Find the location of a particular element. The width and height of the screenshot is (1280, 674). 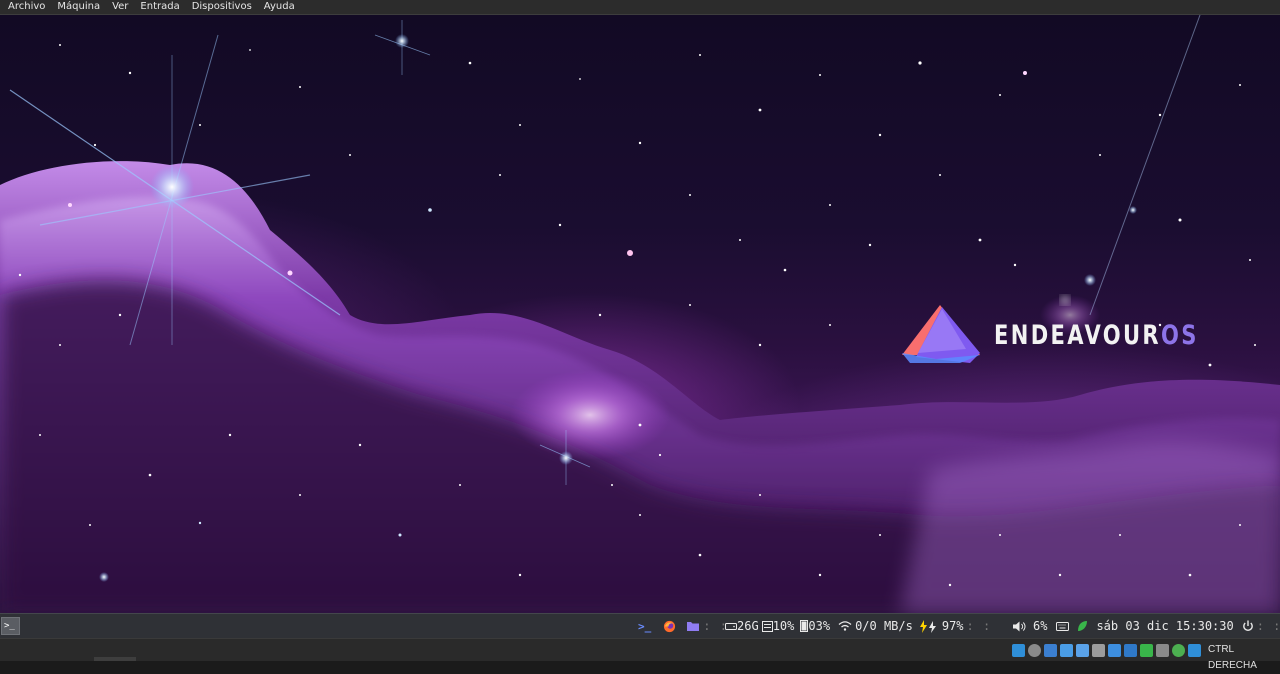

usb-icon is located at coordinates (1082, 650).